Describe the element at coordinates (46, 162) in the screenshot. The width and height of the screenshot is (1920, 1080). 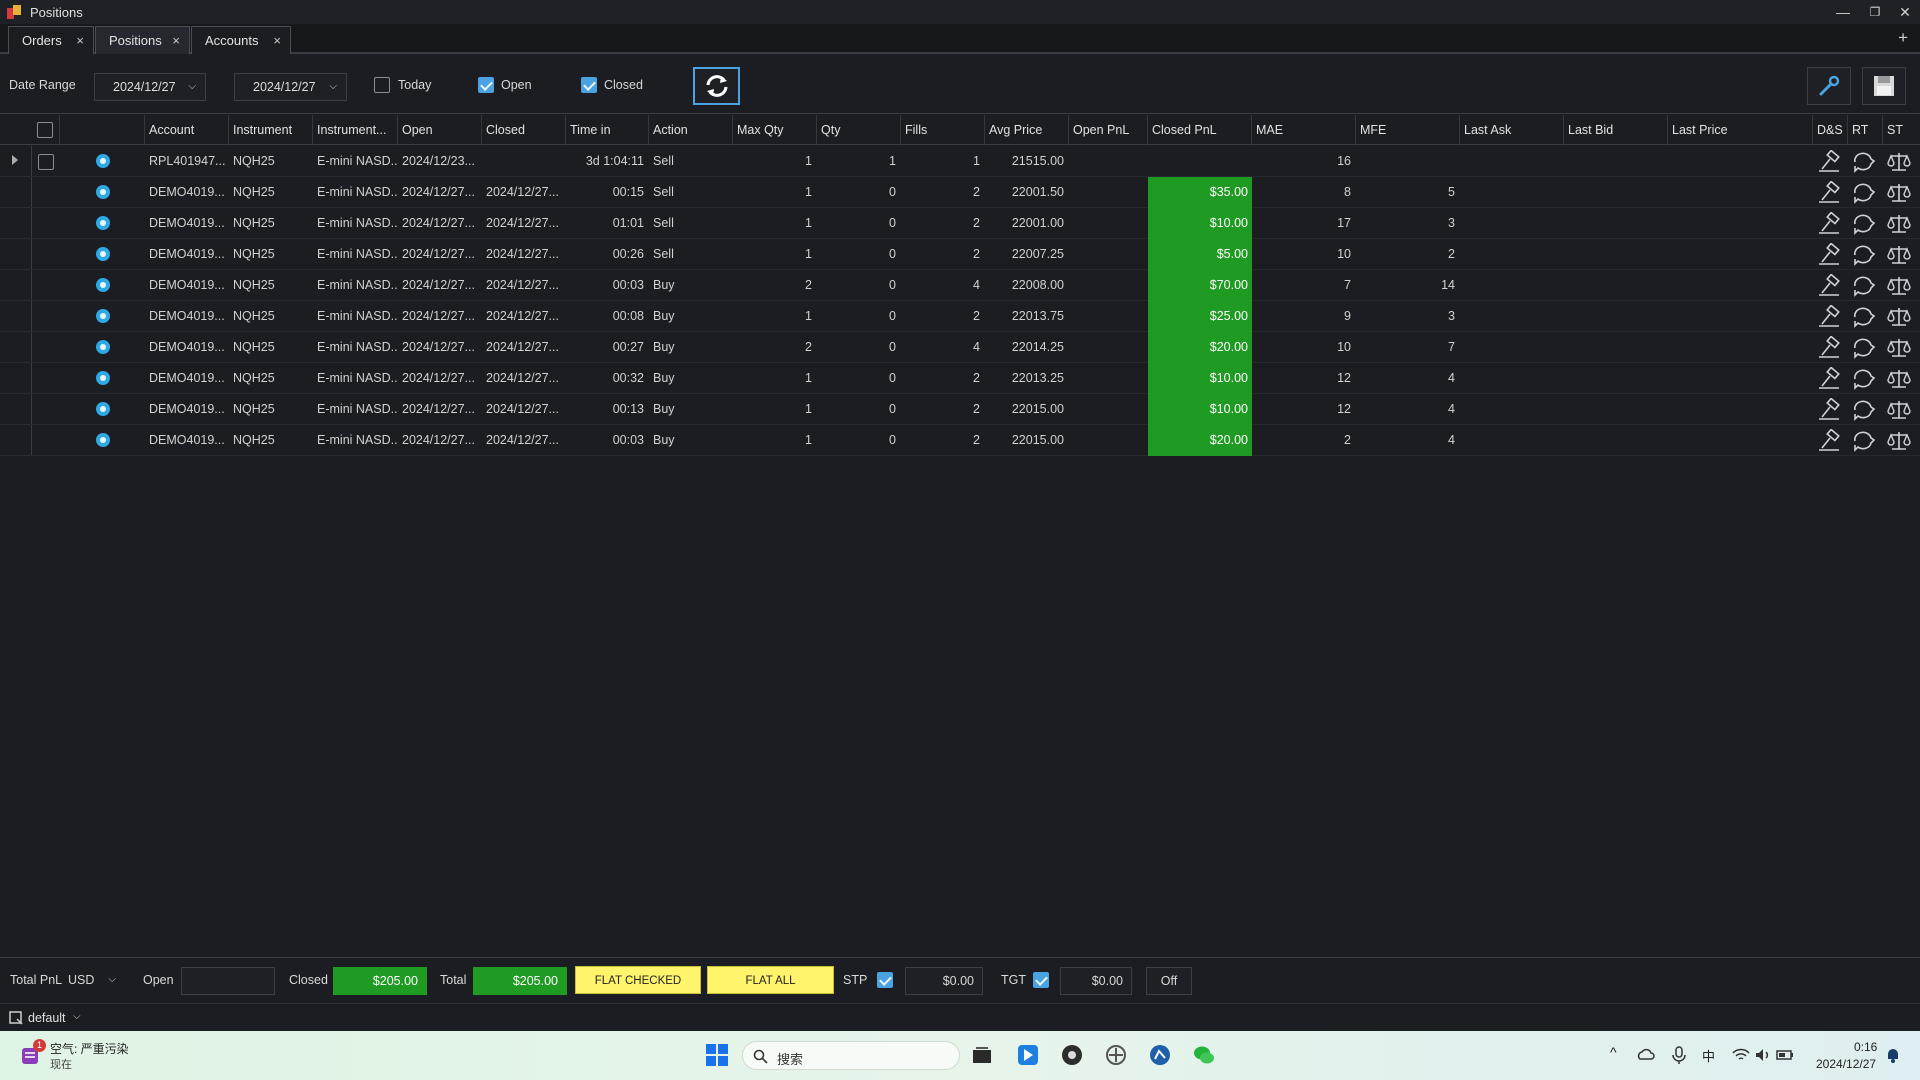
I see `row-checkbox` at that location.